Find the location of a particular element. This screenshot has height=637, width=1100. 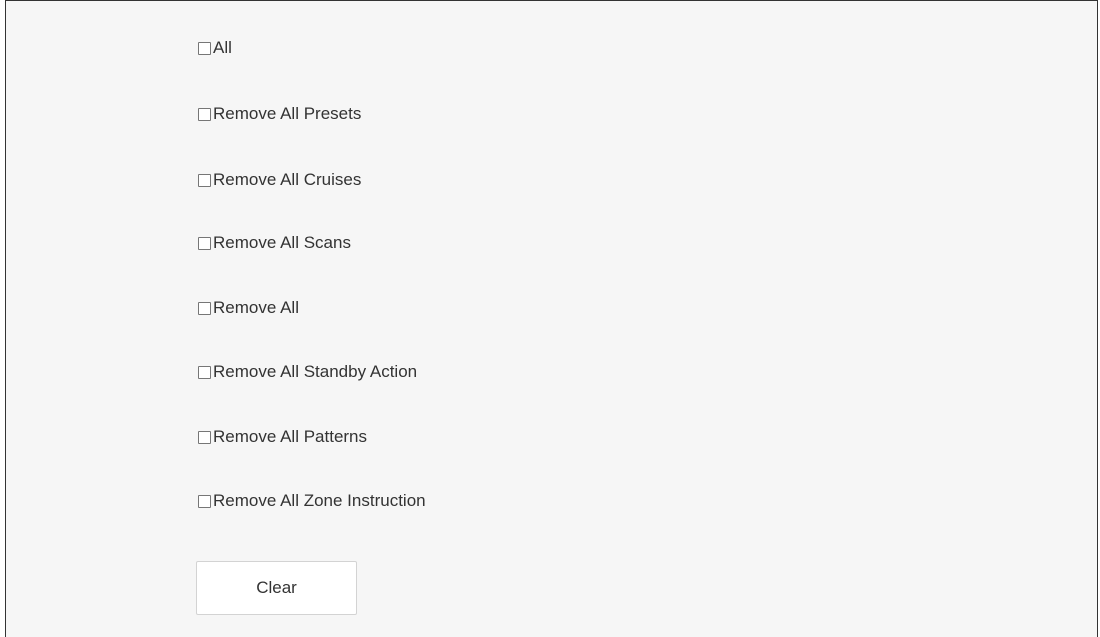

option-remove-all-patterns: Remove All Patterns is located at coordinates (282, 437).